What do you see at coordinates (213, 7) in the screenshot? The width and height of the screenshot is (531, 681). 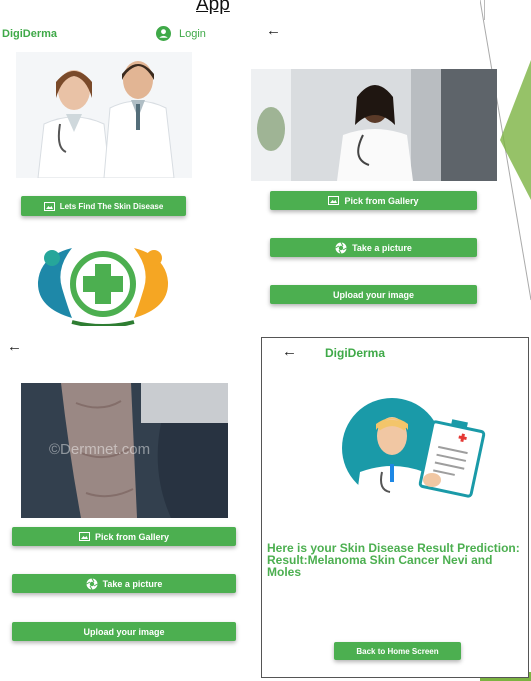 I see `slide-title: App` at bounding box center [213, 7].